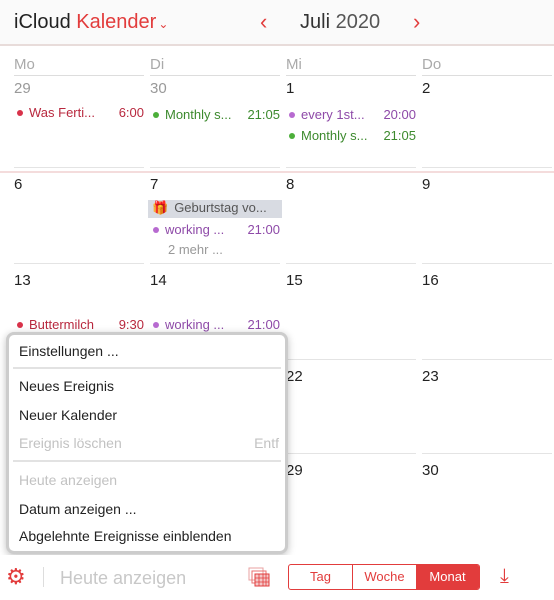  What do you see at coordinates (163, 24) in the screenshot?
I see `chevron-down-icon: ⌄` at bounding box center [163, 24].